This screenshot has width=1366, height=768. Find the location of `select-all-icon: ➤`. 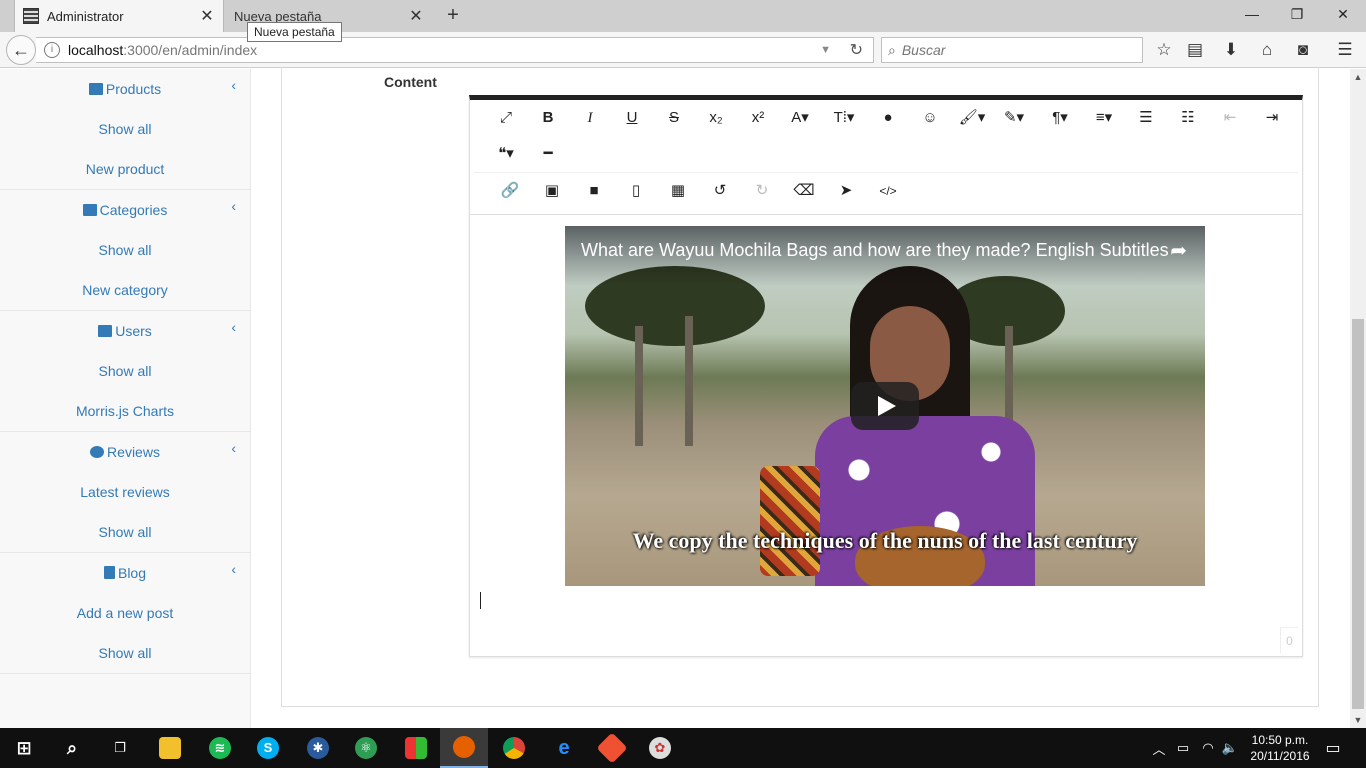

select-all-icon: ➤ is located at coordinates (846, 191).